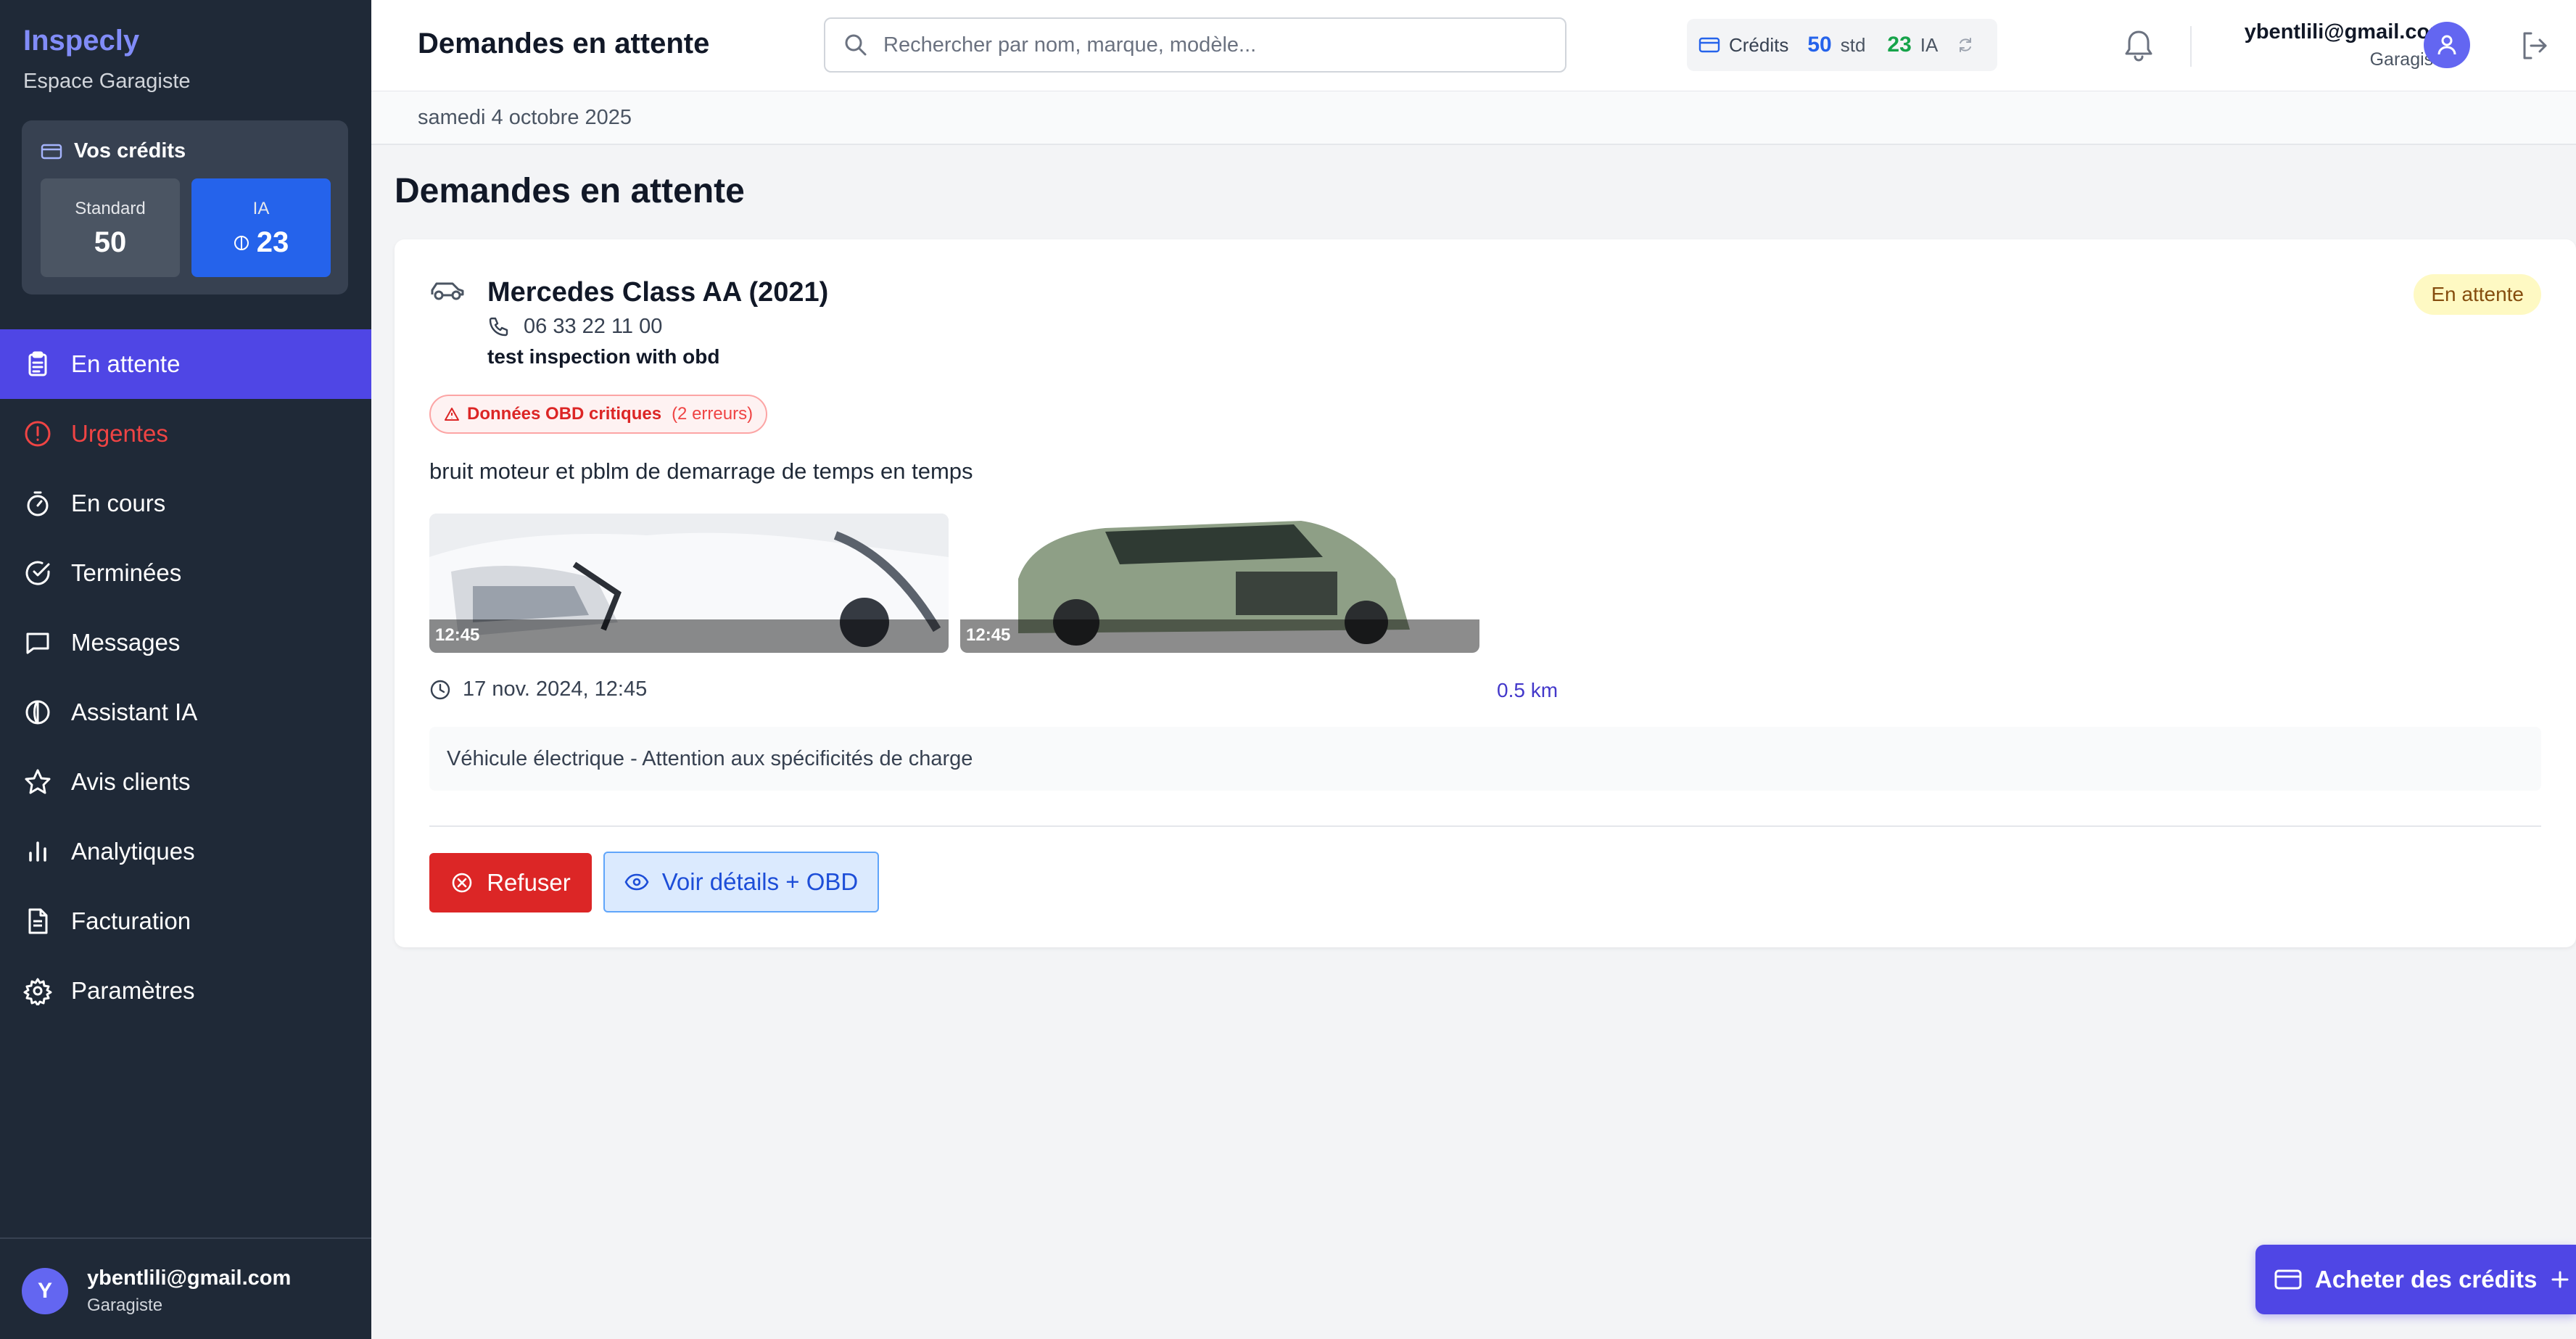 The width and height of the screenshot is (2576, 1339). I want to click on sidebar-item-label: Assistant IA, so click(134, 712).